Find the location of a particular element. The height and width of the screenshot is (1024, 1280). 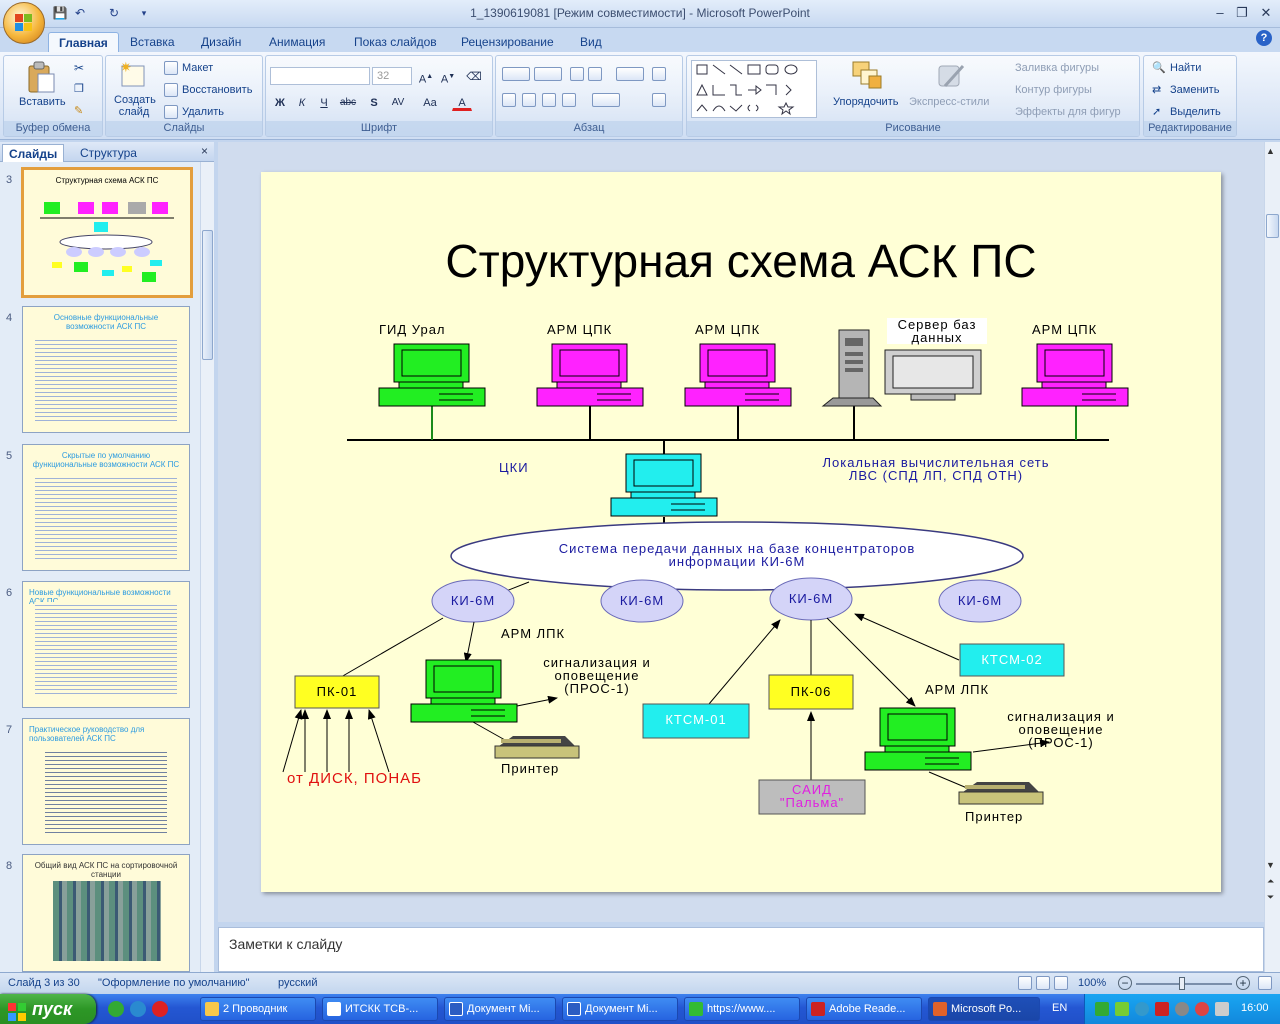

tab-animation: Анимация is located at coordinates (297, 42).